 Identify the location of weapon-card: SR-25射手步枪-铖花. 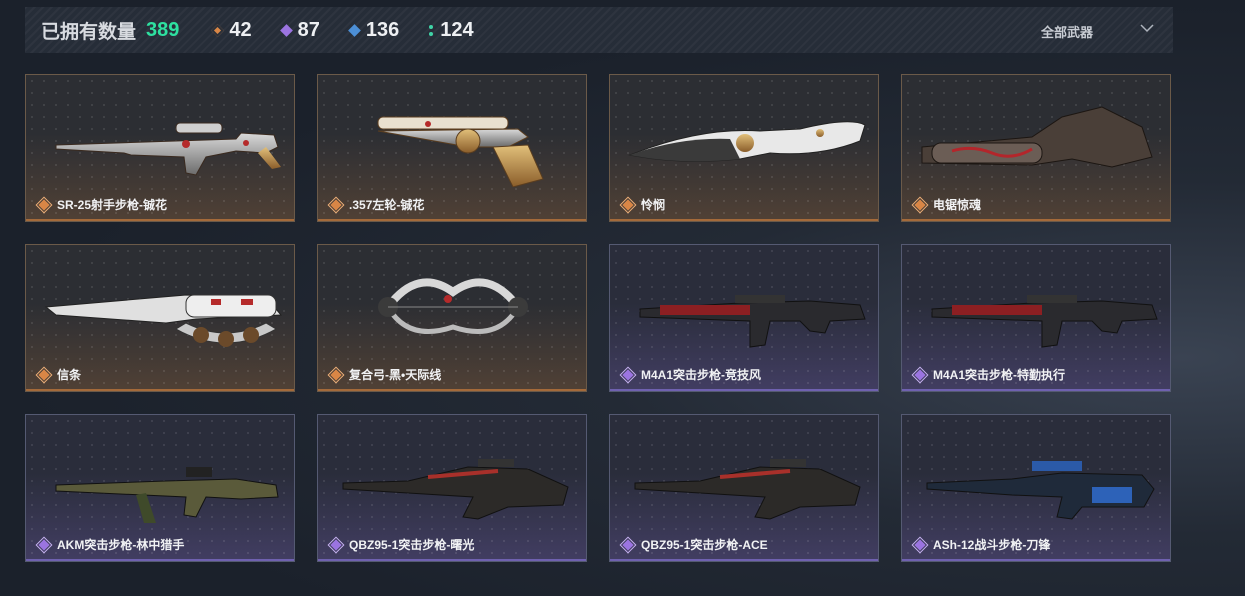
(160, 148).